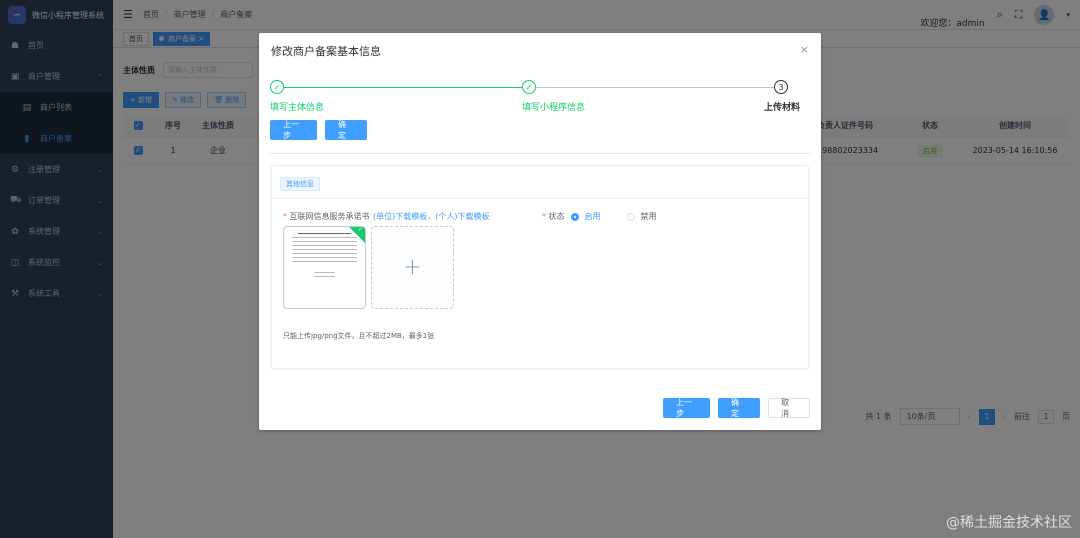 This screenshot has height=538, width=1080. I want to click on dialog-title: 修改商户备案基本信息, so click(326, 51).